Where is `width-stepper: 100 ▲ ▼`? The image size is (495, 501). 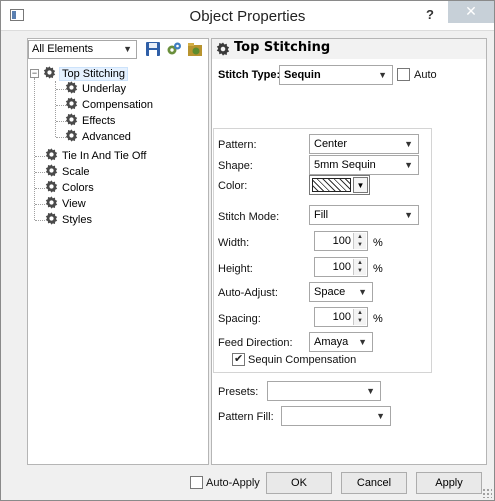
width-stepper: 100 ▲ ▼ is located at coordinates (341, 241).